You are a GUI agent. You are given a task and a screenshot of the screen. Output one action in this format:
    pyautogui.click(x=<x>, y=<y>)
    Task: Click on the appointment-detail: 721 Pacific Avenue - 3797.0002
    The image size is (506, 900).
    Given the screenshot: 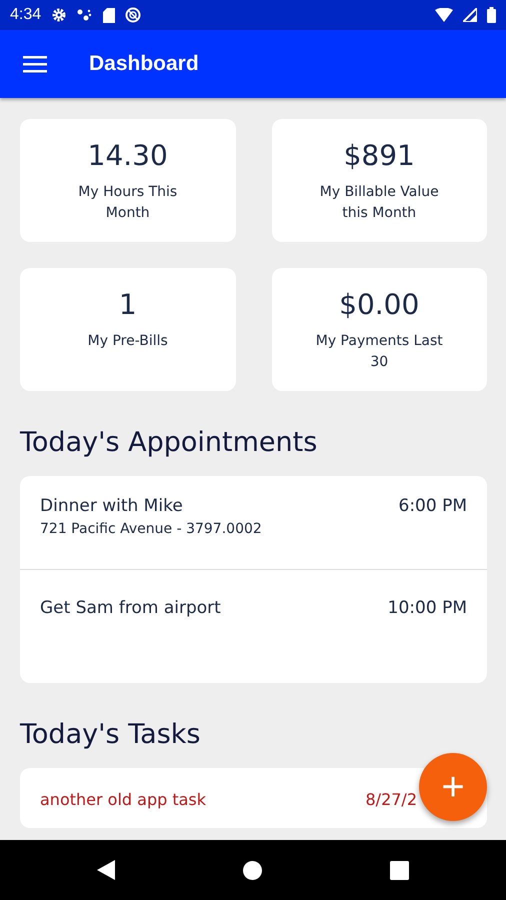 What is the action you would take?
    pyautogui.click(x=151, y=529)
    